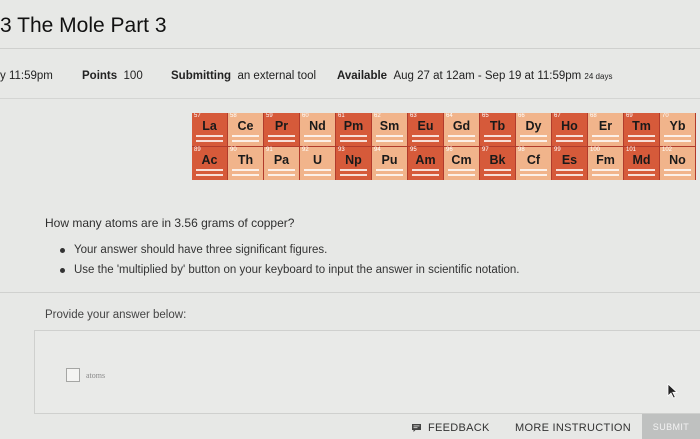 The width and height of the screenshot is (700, 439). Describe the element at coordinates (573, 428) in the screenshot. I see `more-instruction-button: MORE INSTRUCTION` at that location.